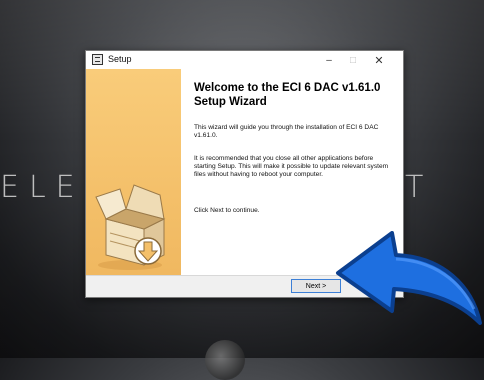 This screenshot has width=484, height=380. What do you see at coordinates (225, 360) in the screenshot?
I see `background-knob` at bounding box center [225, 360].